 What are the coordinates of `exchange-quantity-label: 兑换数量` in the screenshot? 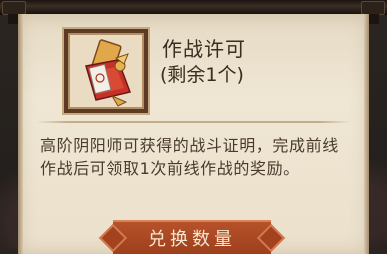 It's located at (192, 239).